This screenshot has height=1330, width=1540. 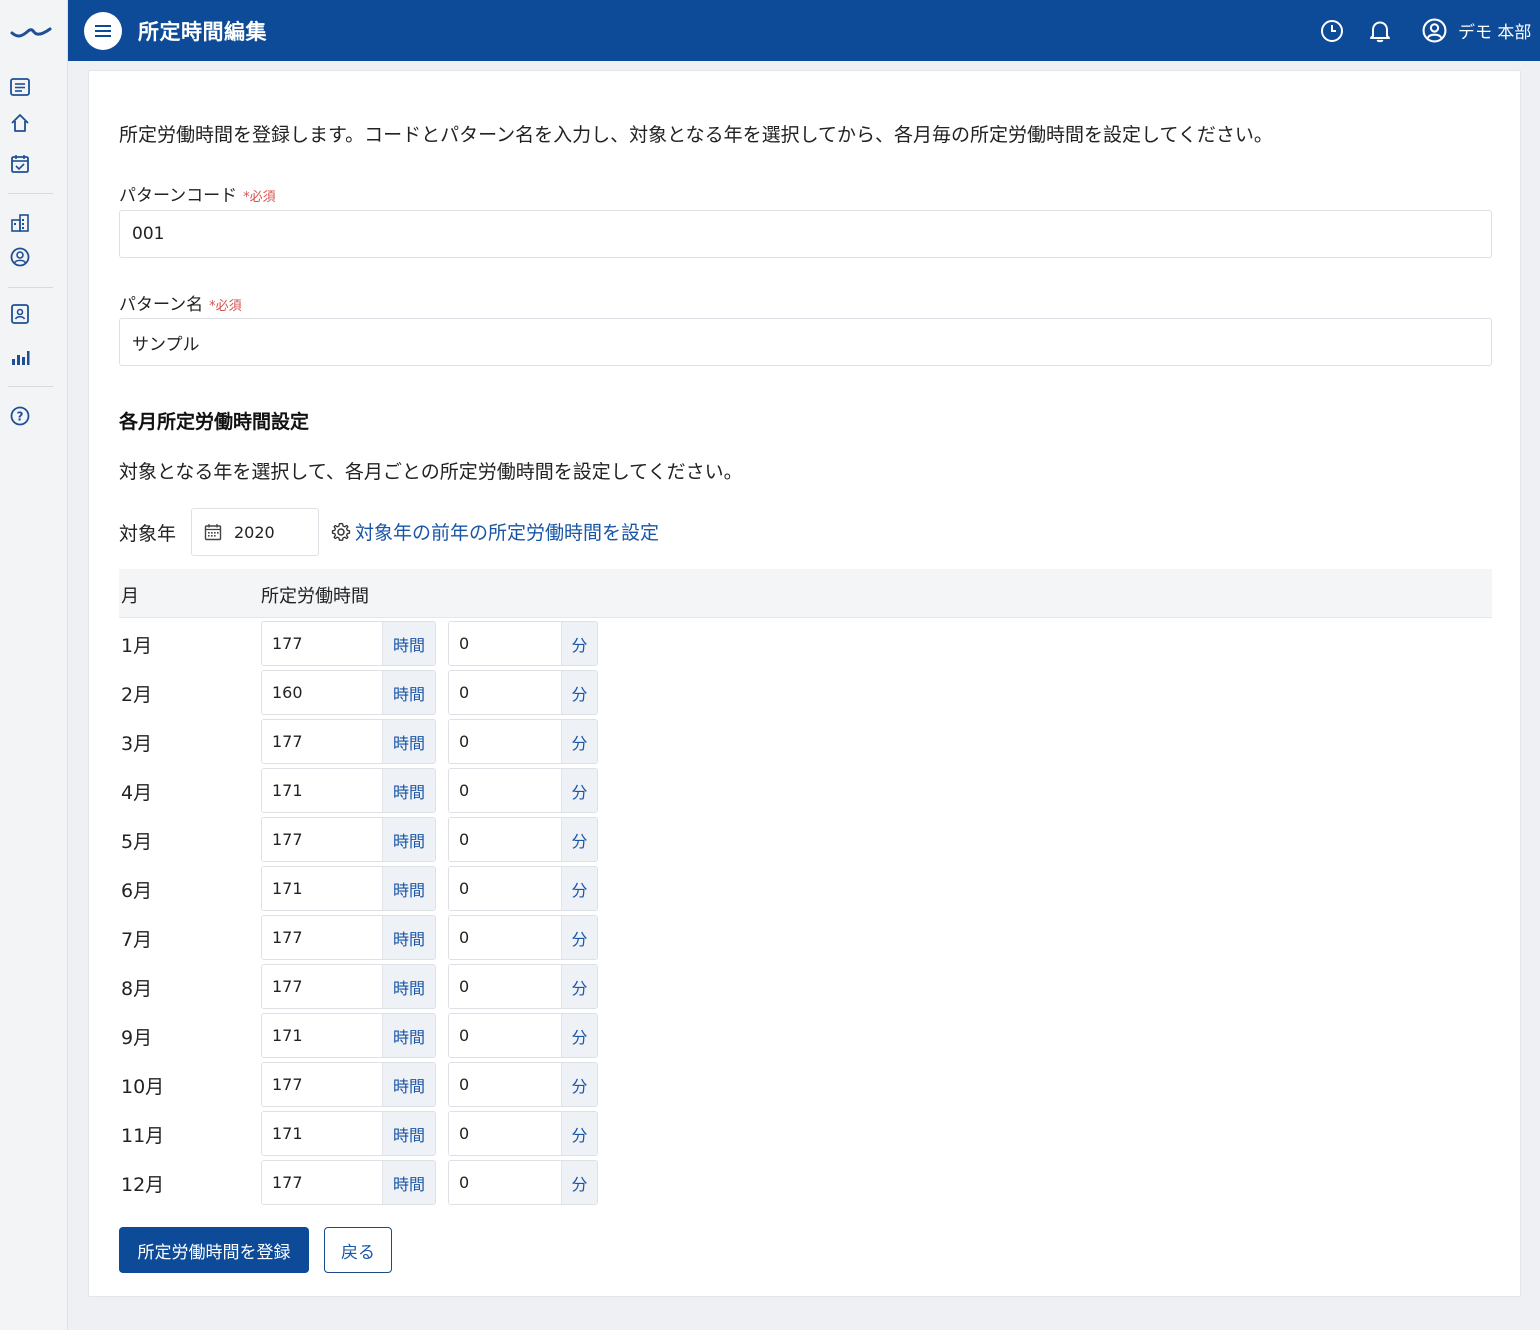 I want to click on table-row: 8月 177 時間 0 分, so click(x=419, y=986).